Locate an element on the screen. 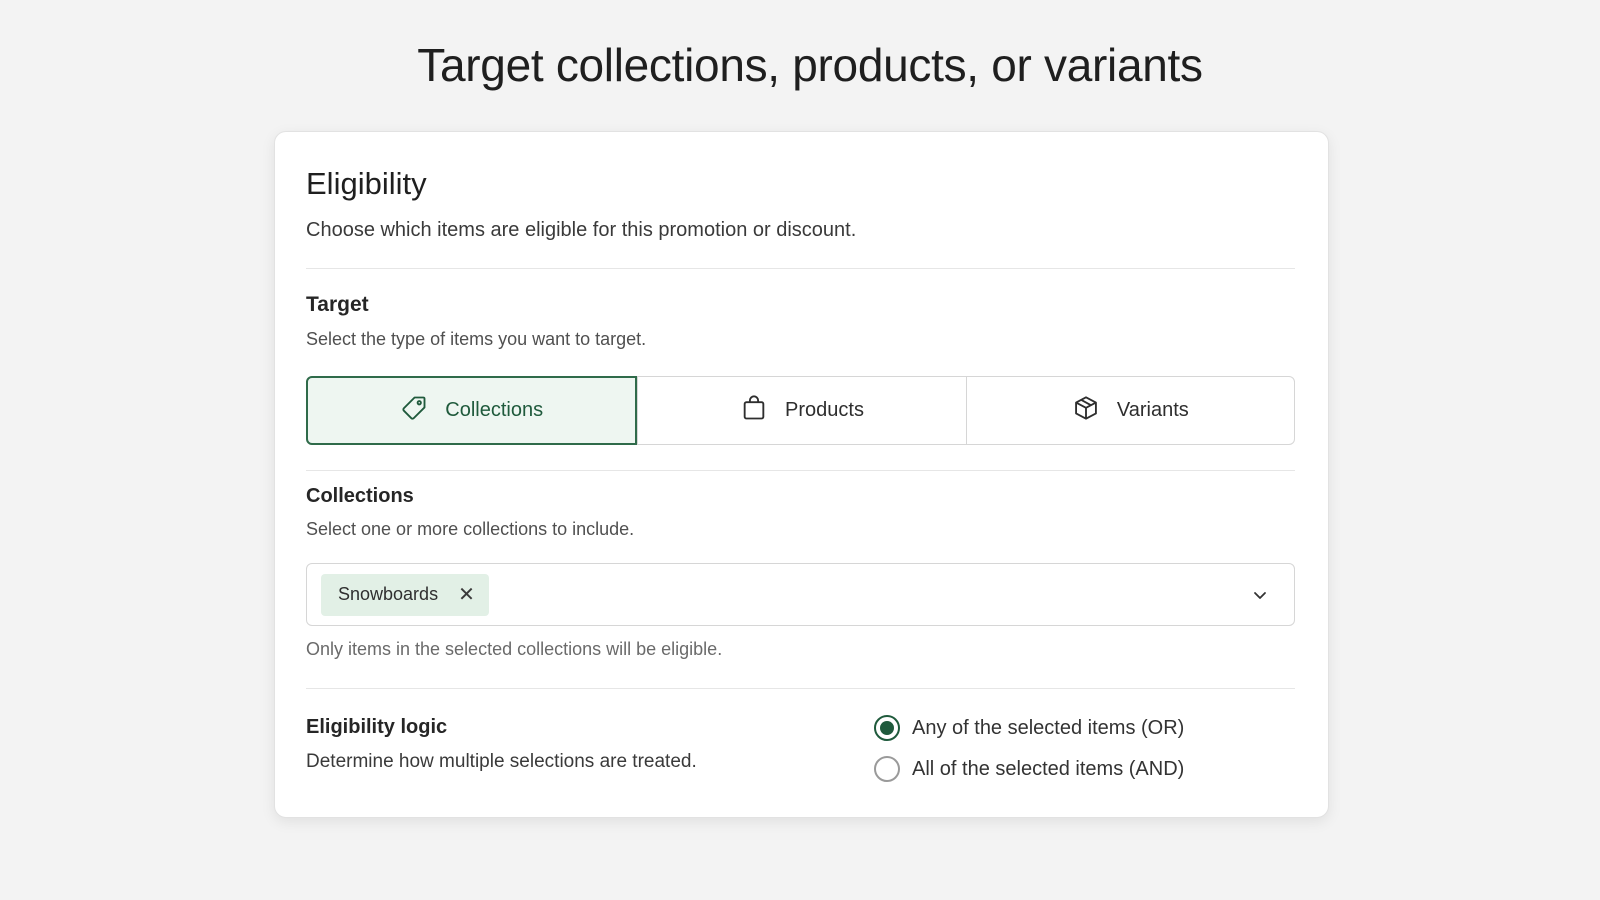  logic-option-or: Any of the selected items (OR) is located at coordinates (1029, 728).